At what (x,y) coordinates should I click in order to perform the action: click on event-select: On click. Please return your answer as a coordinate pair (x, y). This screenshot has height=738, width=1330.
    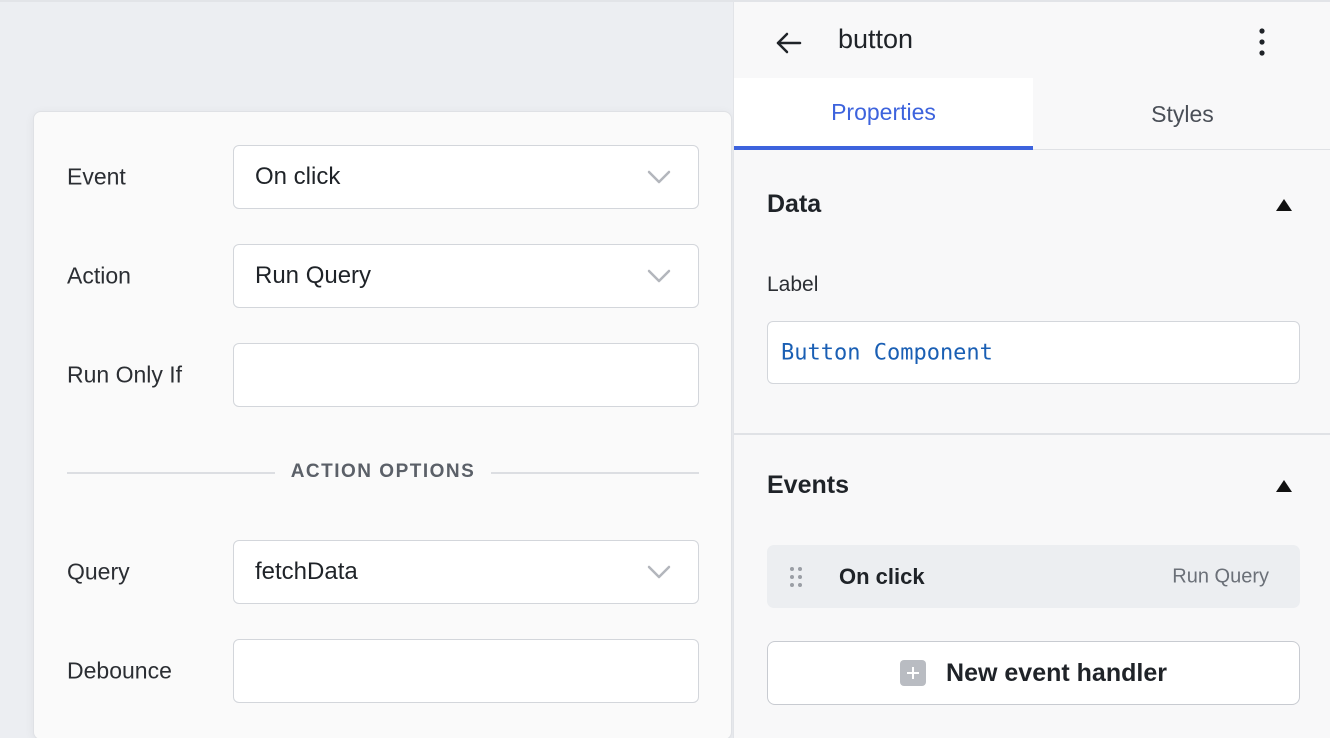
    Looking at the image, I should click on (466, 177).